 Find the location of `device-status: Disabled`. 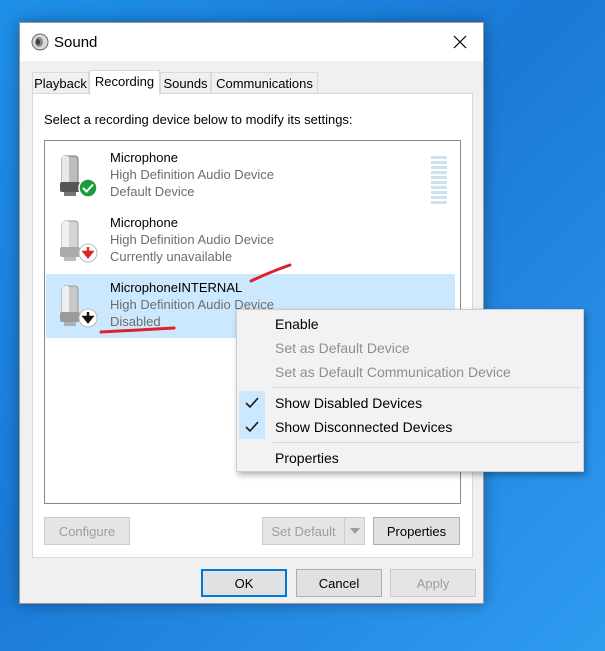

device-status: Disabled is located at coordinates (135, 321).